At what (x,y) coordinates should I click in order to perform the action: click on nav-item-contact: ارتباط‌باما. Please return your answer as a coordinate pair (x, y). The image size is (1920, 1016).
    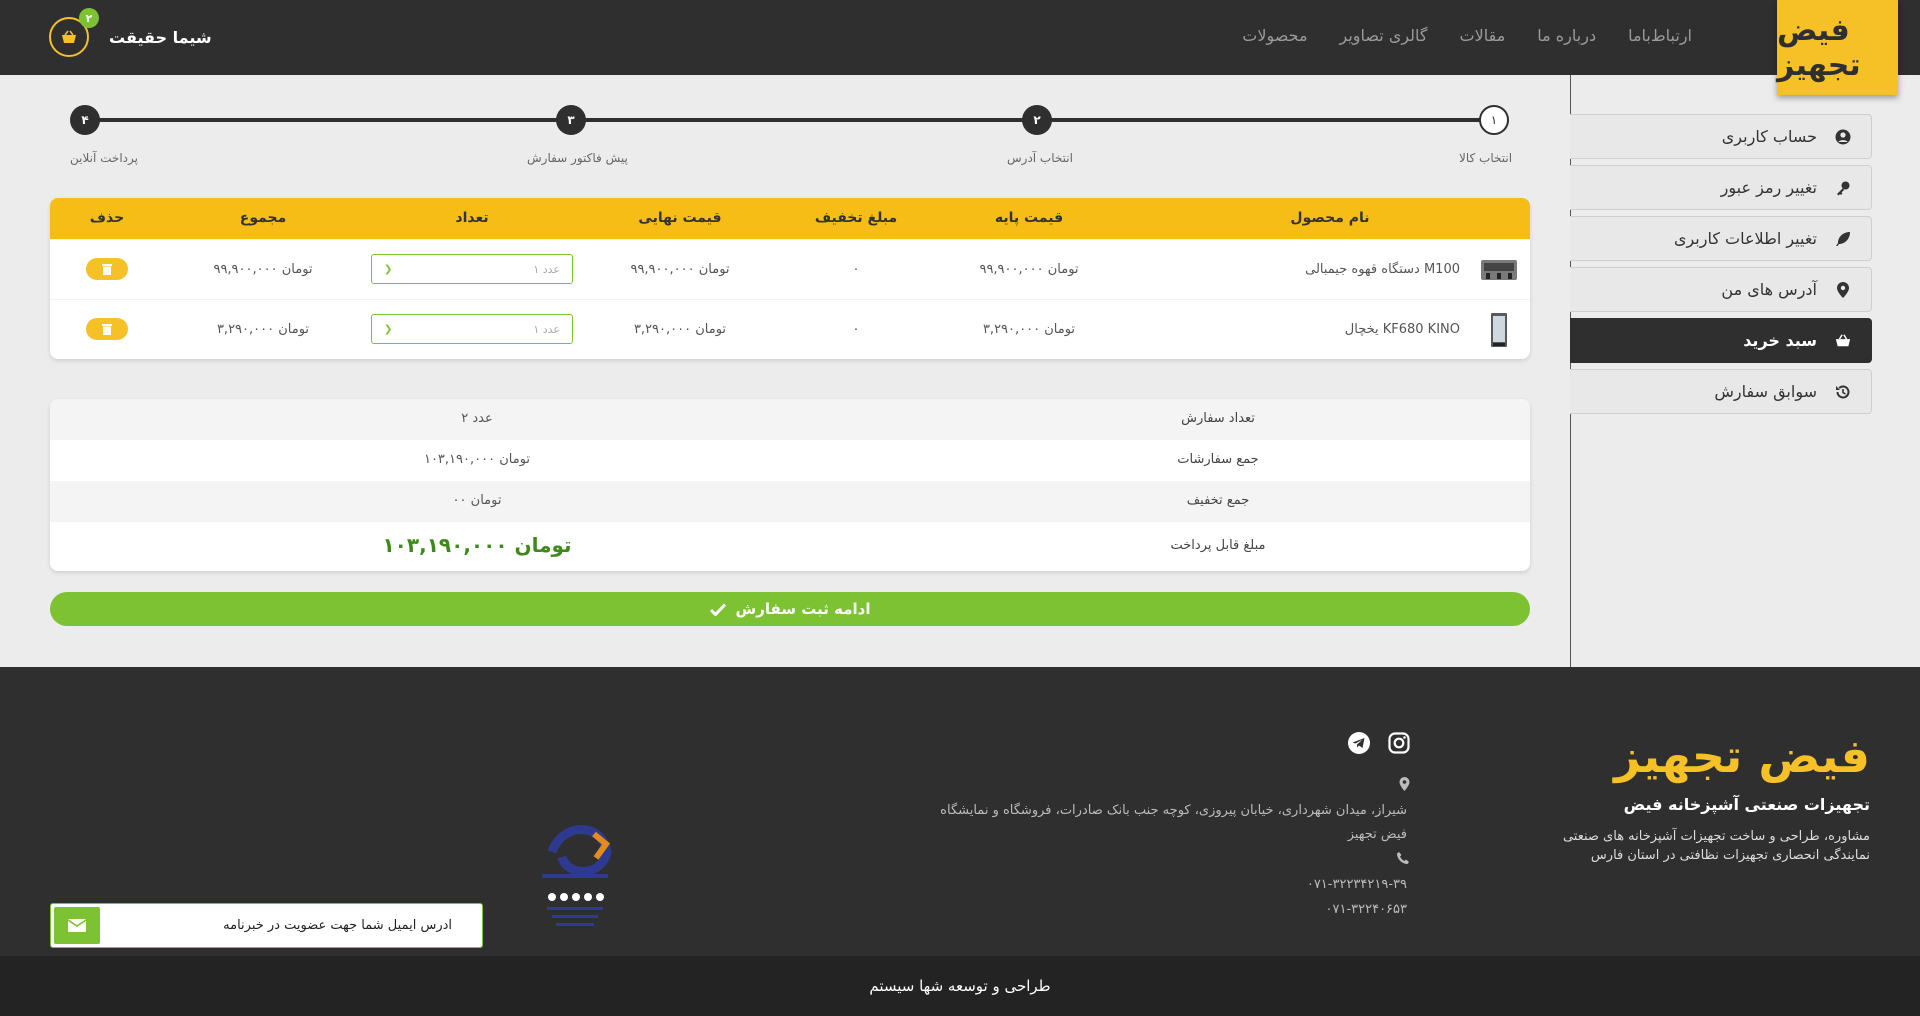
    Looking at the image, I should click on (1660, 35).